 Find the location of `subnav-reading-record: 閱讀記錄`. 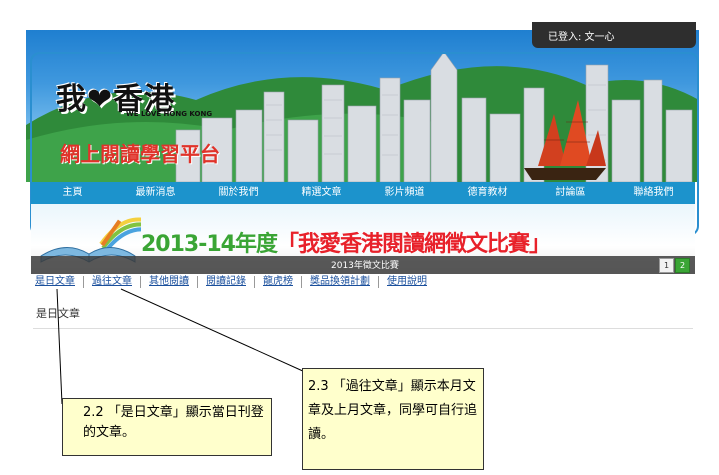

subnav-reading-record: 閱讀記錄 is located at coordinates (226, 282).